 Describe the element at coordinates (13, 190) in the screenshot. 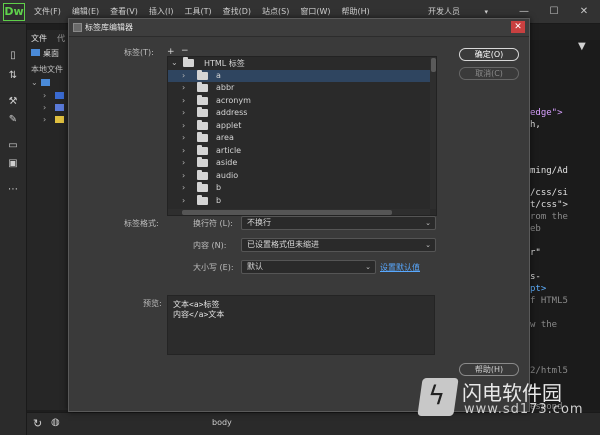

I see `more-icon: ⋯` at that location.